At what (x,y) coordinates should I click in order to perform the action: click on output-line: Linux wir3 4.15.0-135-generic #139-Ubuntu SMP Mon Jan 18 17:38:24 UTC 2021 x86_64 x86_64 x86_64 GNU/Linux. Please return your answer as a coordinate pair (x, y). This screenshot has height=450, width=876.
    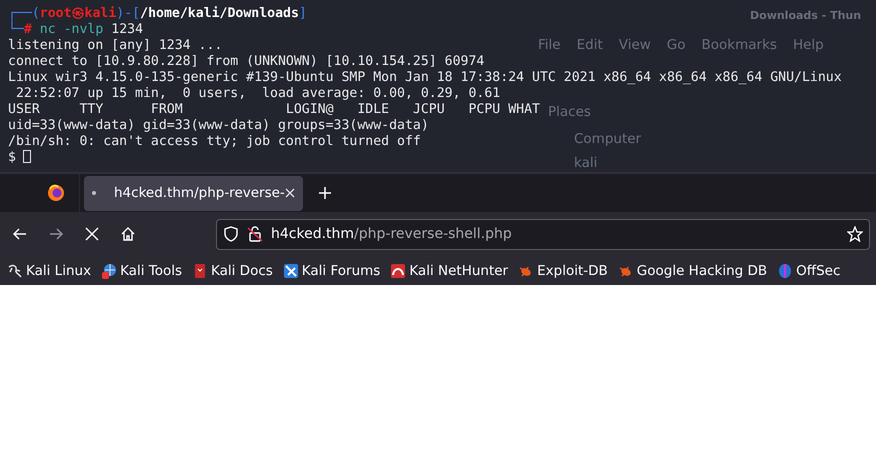
    Looking at the image, I should click on (425, 78).